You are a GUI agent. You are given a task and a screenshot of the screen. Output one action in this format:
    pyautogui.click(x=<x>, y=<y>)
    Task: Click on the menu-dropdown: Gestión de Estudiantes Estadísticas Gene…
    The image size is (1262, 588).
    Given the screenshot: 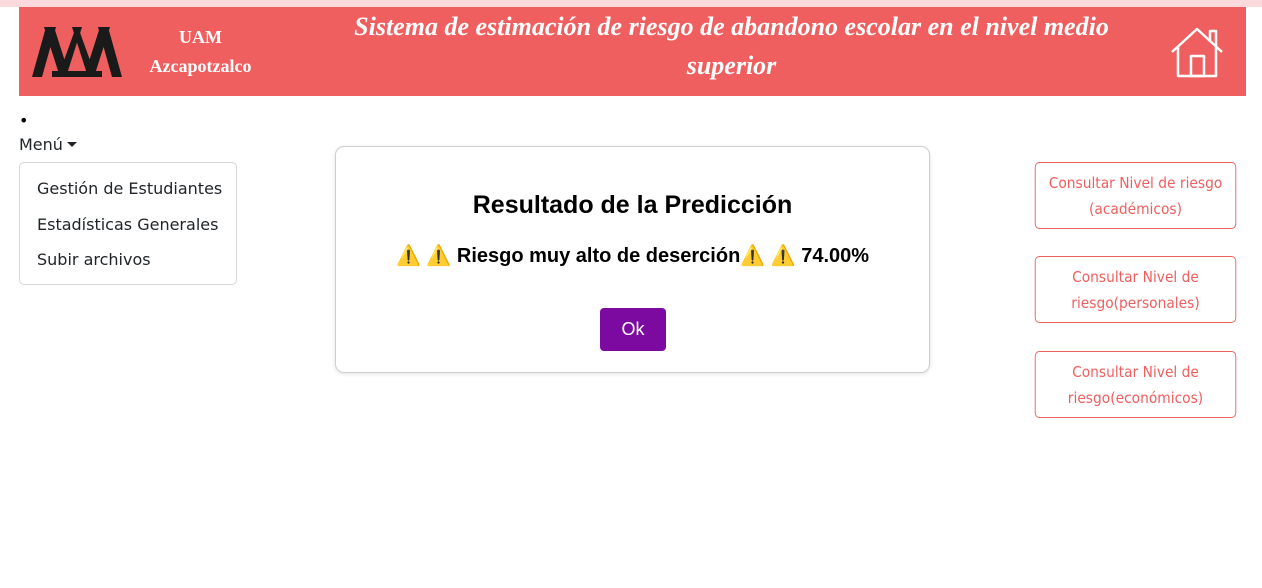 What is the action you would take?
    pyautogui.click(x=128, y=223)
    